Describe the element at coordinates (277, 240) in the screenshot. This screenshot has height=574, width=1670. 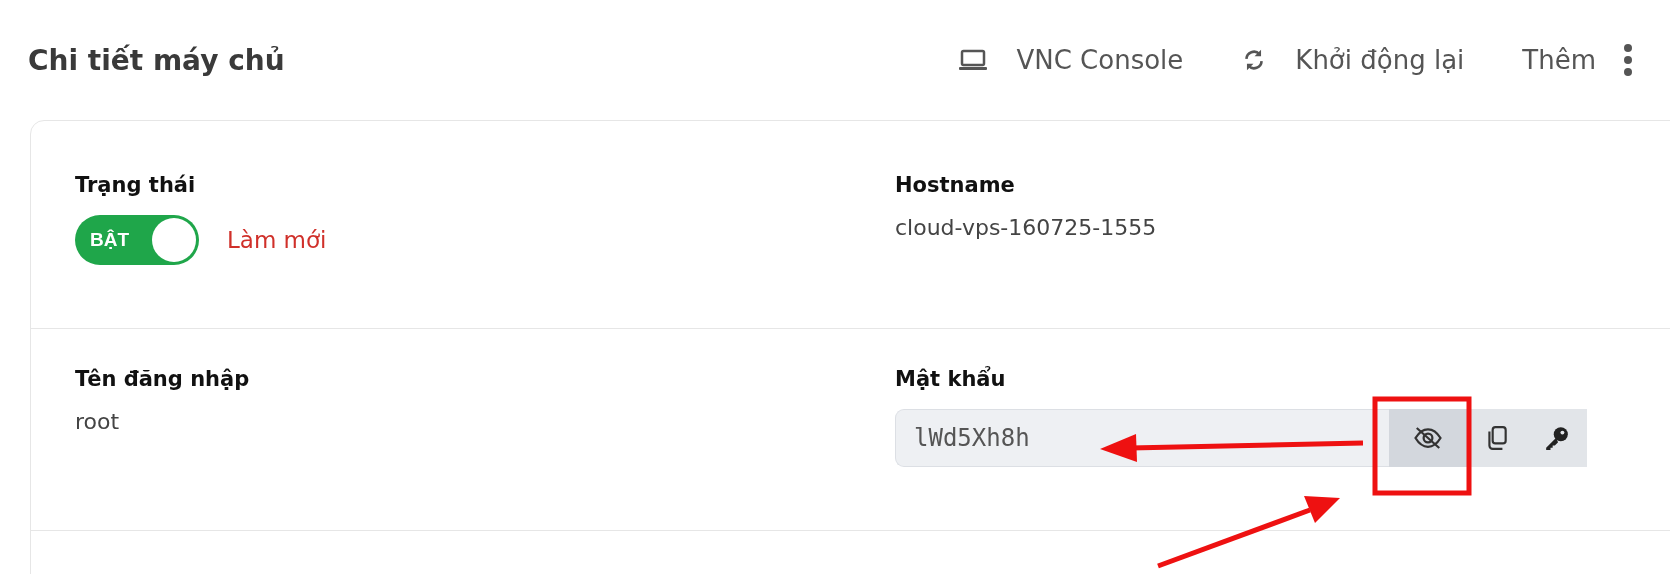
I see `refresh-link: Làm mới` at that location.